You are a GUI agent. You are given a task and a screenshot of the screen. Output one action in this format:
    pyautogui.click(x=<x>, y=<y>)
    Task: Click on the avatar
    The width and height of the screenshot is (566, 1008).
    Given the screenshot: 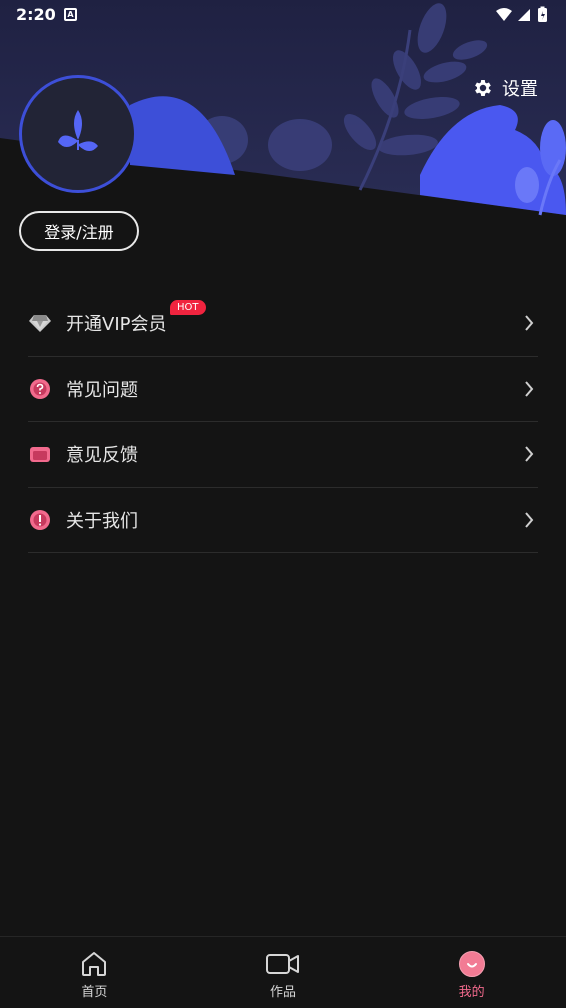 What is the action you would take?
    pyautogui.click(x=78, y=134)
    